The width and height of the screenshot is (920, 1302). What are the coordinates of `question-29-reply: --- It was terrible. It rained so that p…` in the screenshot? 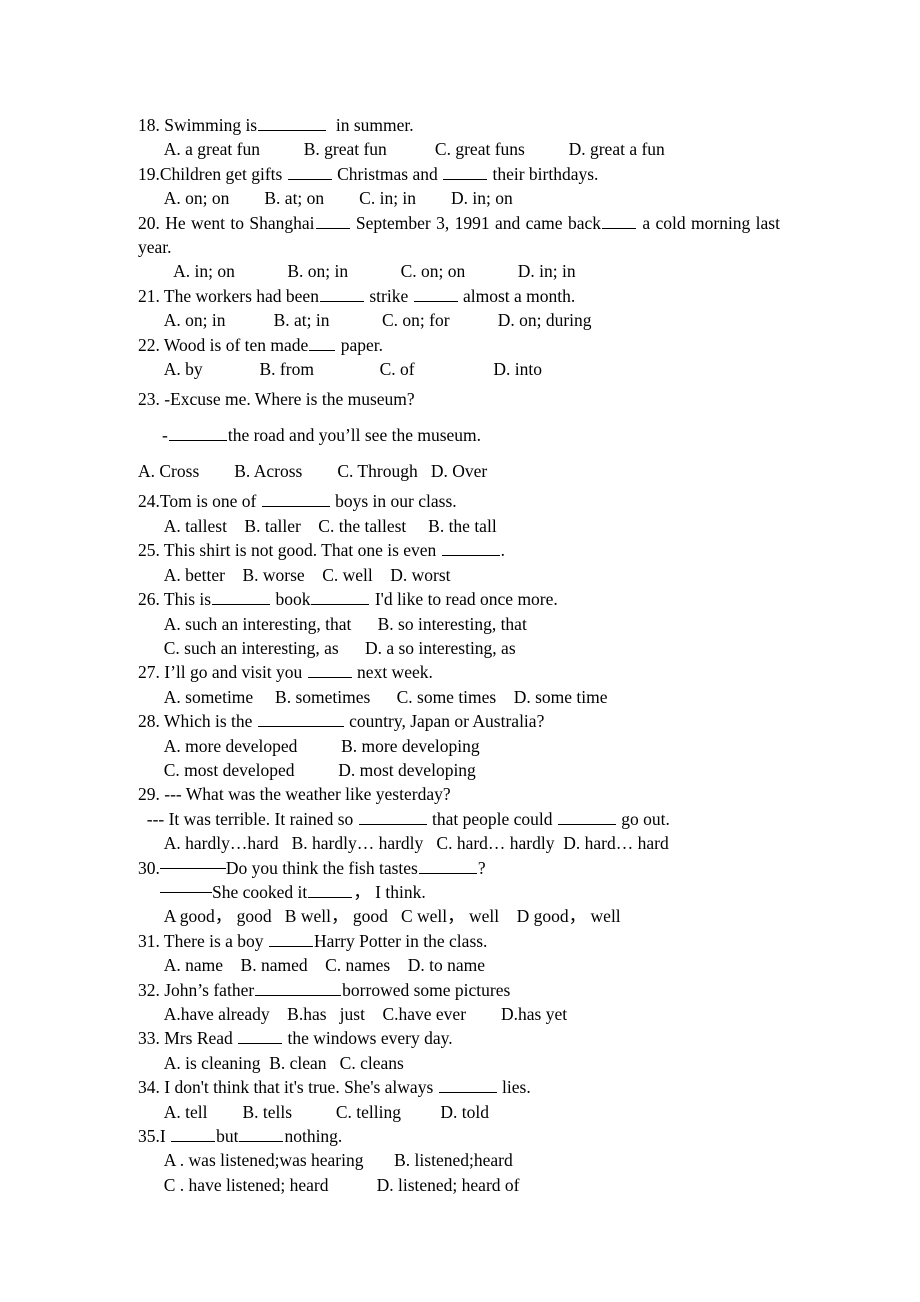 It's located at (459, 819).